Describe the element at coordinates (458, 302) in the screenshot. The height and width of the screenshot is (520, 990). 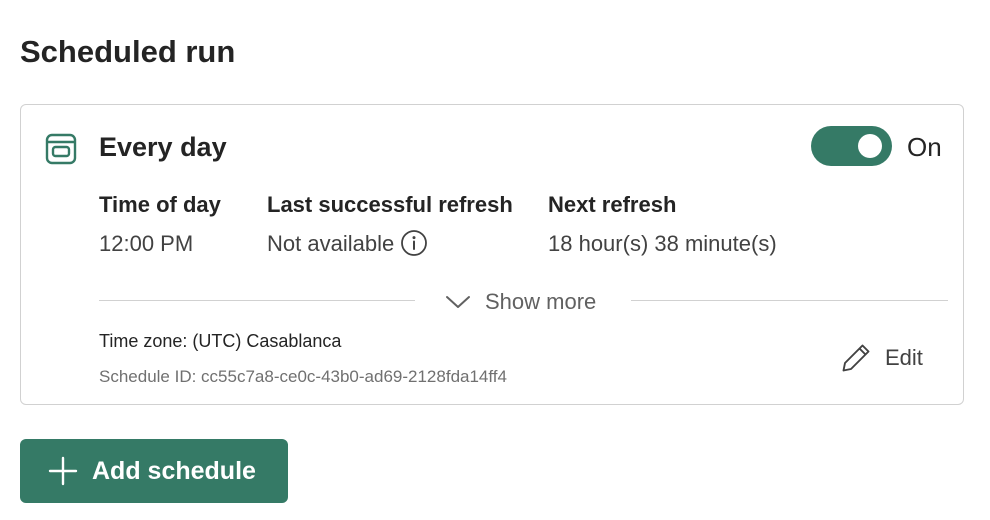
I see `chevron-down-icon` at that location.